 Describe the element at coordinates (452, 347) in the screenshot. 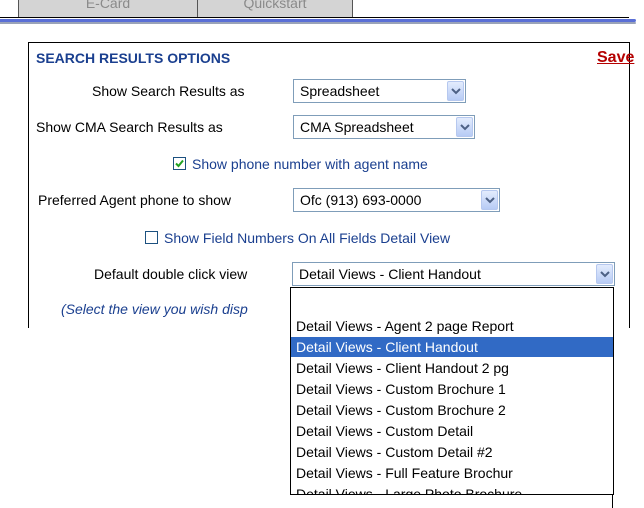

I see `dropdown-option-selected: Detail Views - Client Handout` at that location.